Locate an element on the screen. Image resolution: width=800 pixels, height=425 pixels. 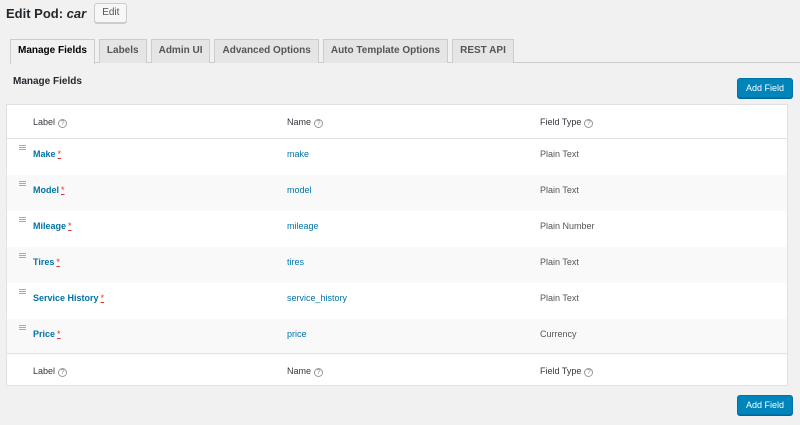
field-label-cell: Service History * is located at coordinates (68, 298).